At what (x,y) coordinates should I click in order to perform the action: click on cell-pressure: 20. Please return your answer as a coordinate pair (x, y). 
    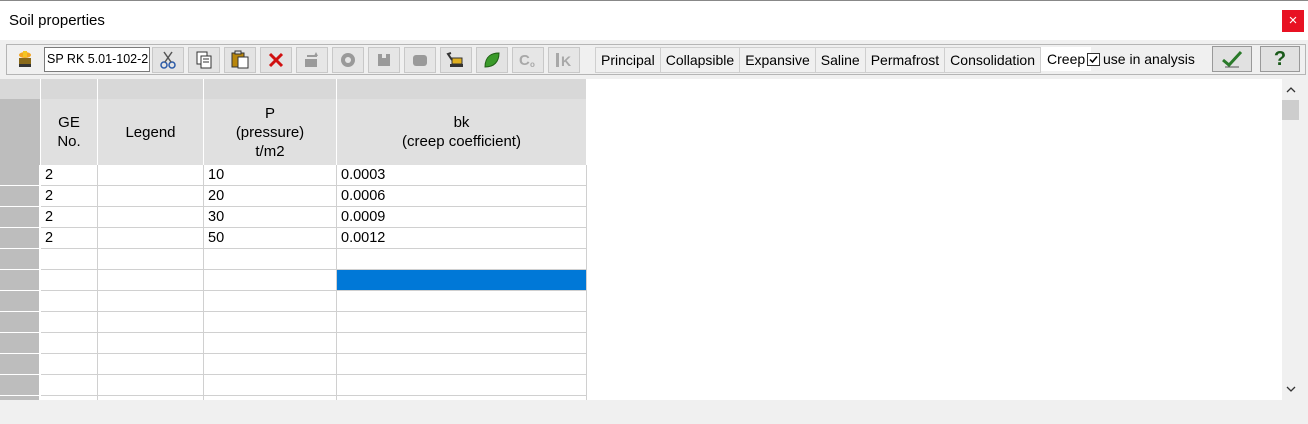
    Looking at the image, I should click on (270, 196).